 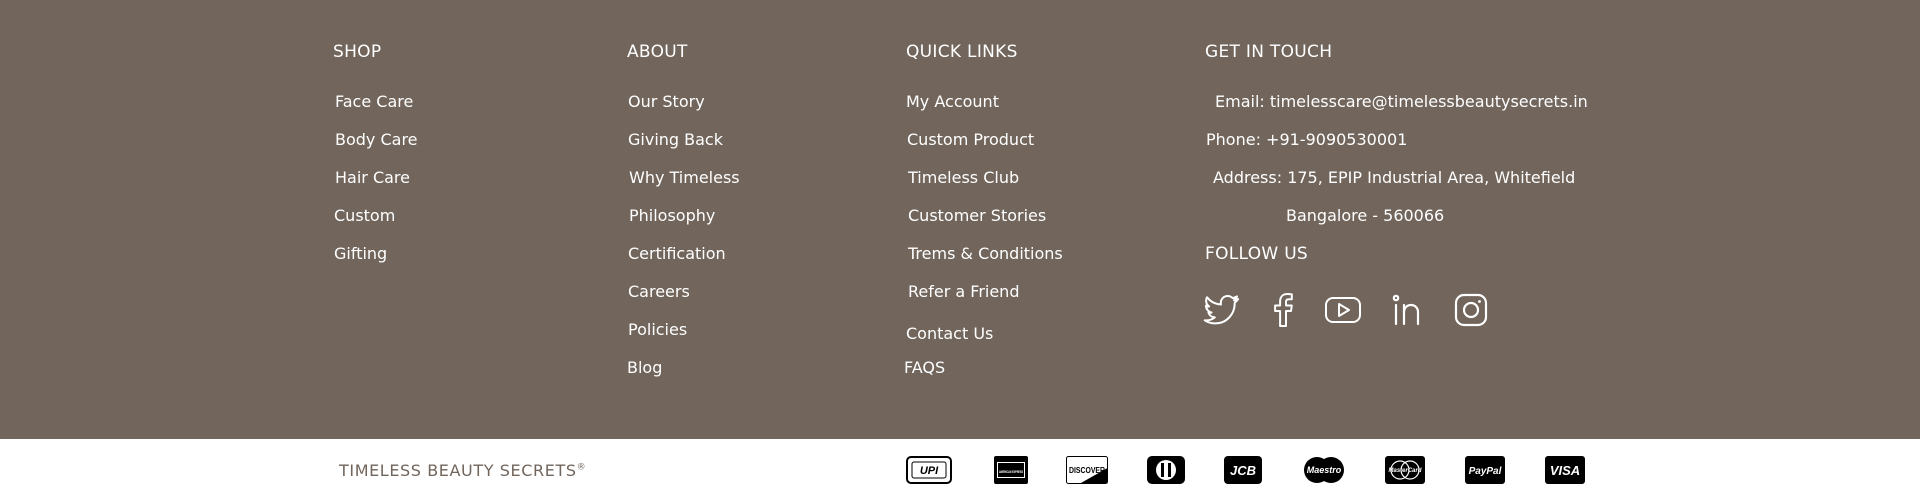 I want to click on maestro-icon: Maestro, so click(x=1324, y=470).